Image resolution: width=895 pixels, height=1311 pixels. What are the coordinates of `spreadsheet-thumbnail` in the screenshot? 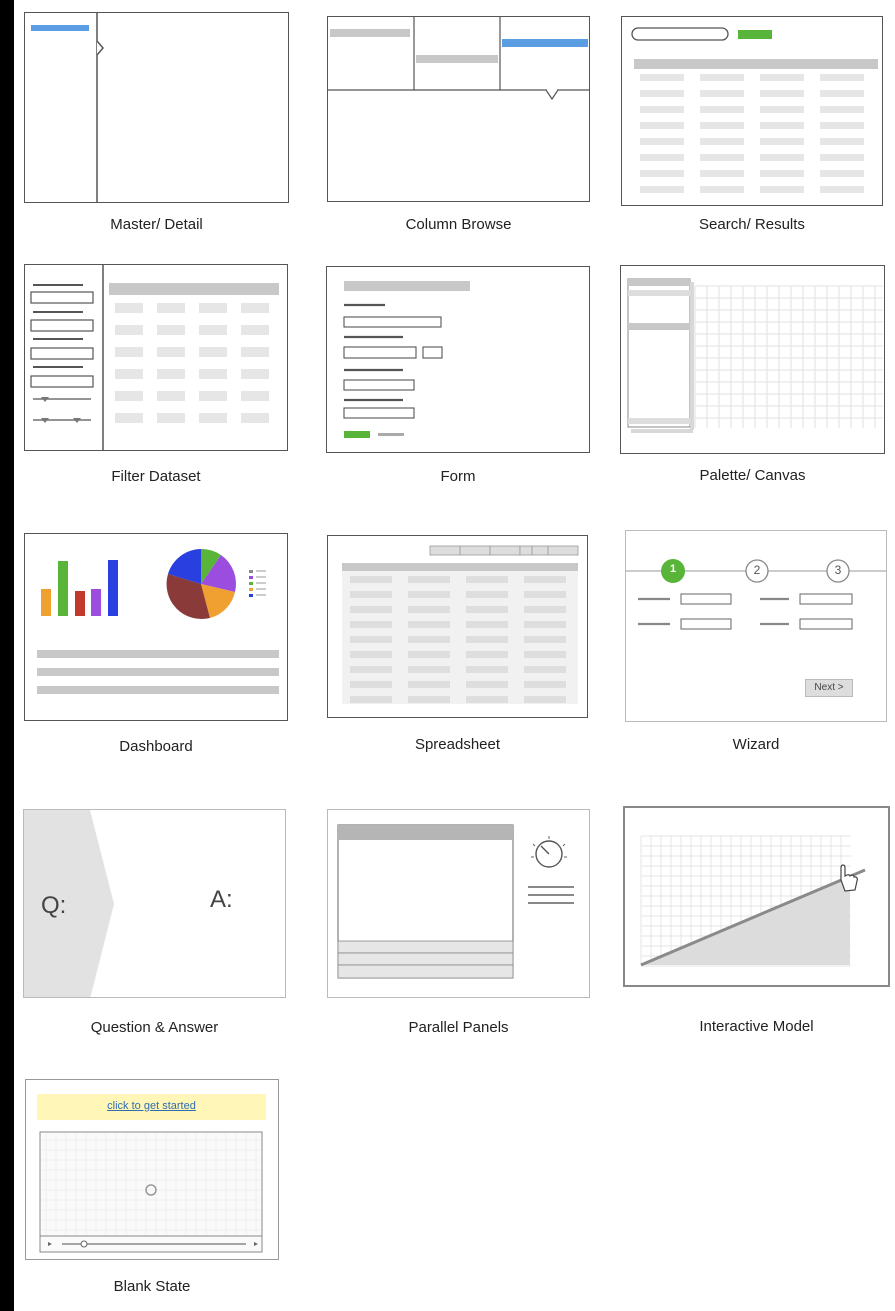 It's located at (457, 626).